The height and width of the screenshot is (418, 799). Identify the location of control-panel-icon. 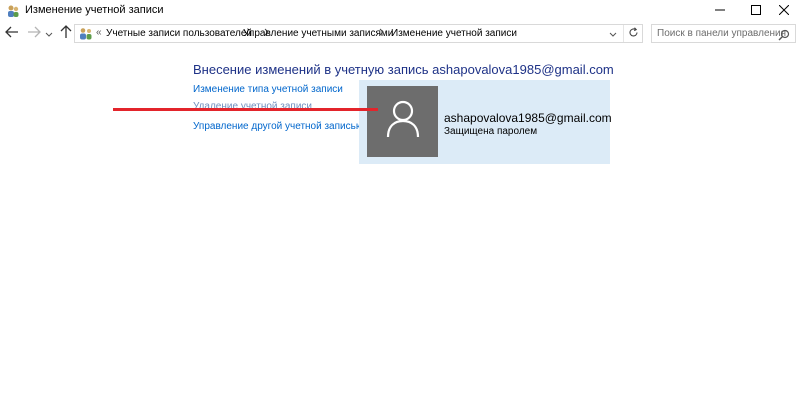
(86, 33).